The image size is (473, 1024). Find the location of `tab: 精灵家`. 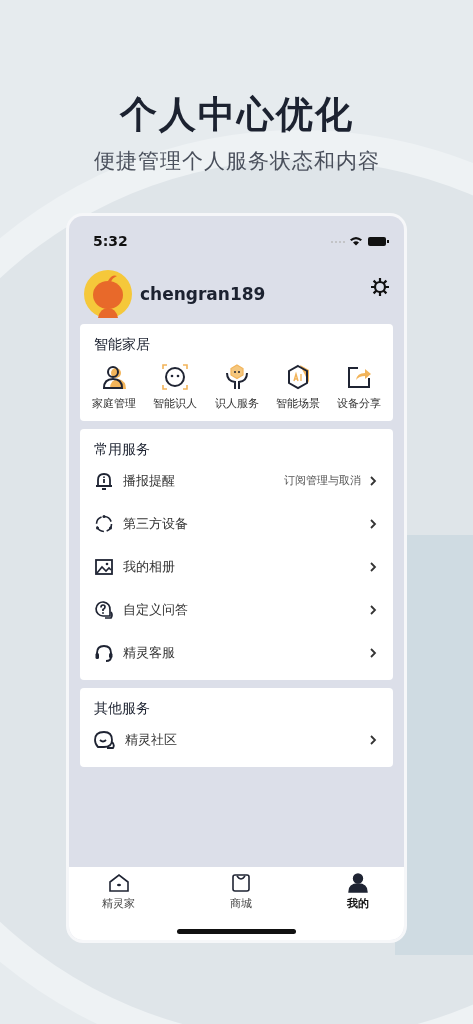

tab: 精灵家 is located at coordinates (118, 892).